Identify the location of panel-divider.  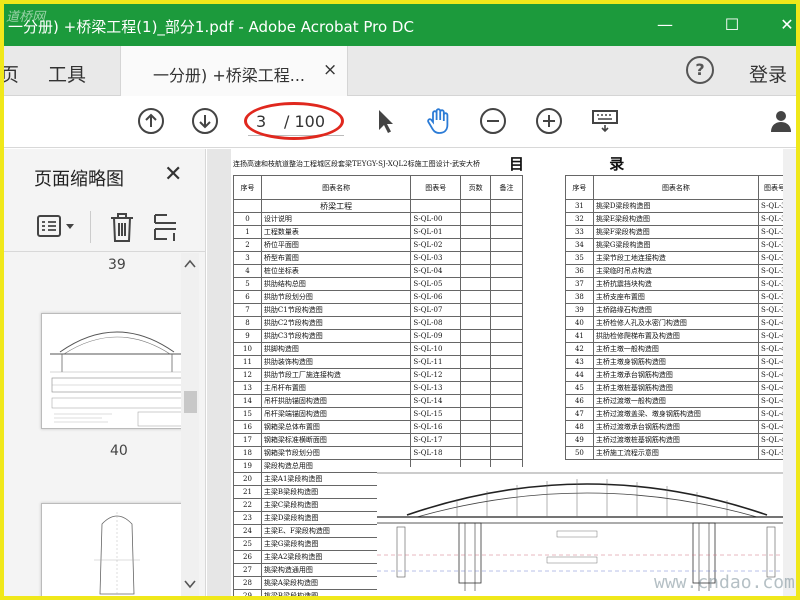
(105, 251).